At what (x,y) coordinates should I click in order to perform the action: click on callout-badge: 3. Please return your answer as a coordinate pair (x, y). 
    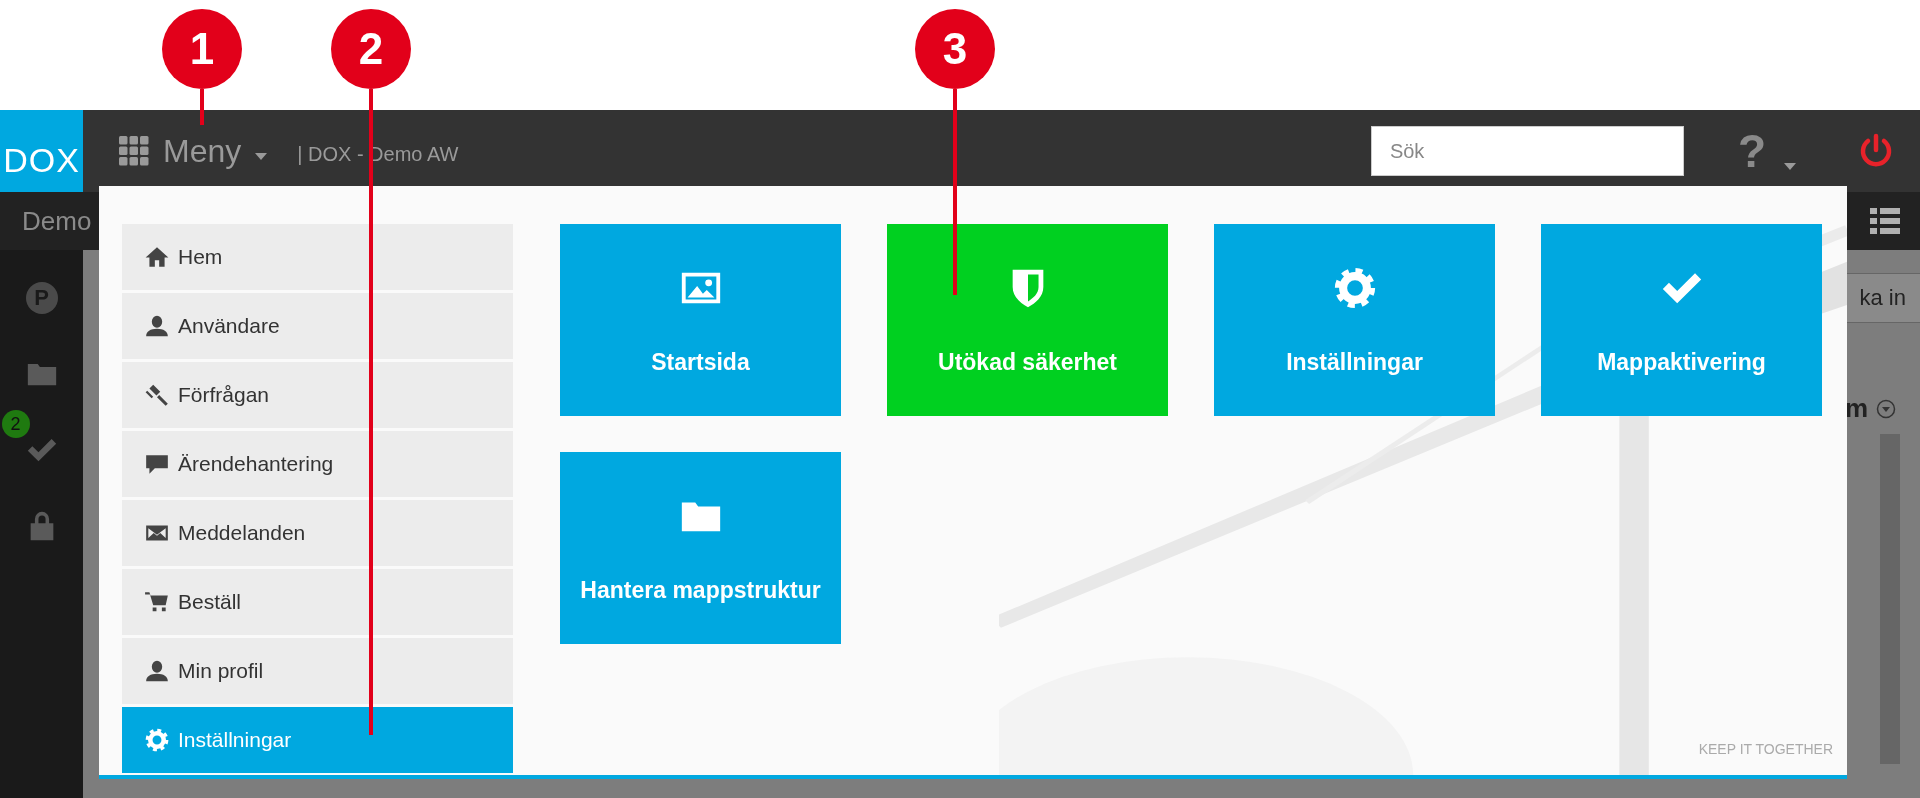
    Looking at the image, I should click on (955, 49).